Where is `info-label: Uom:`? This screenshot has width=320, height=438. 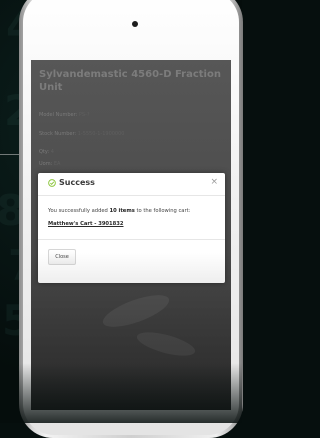
info-label: Uom: is located at coordinates (46, 164).